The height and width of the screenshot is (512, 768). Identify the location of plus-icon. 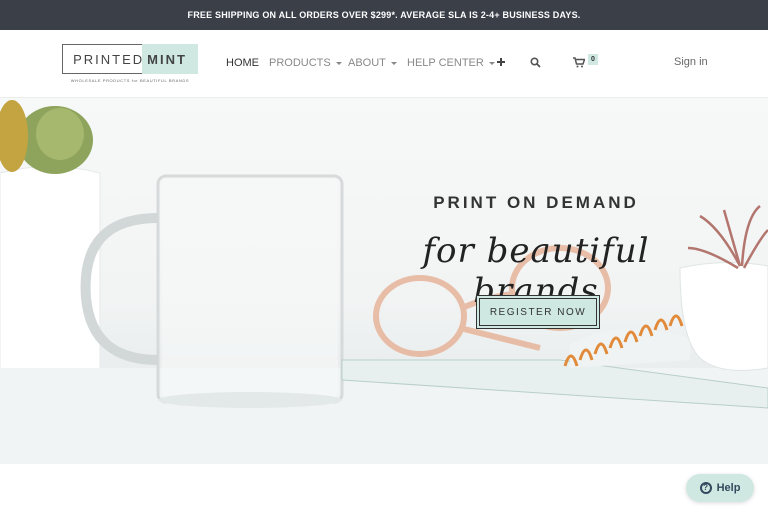
(501, 62).